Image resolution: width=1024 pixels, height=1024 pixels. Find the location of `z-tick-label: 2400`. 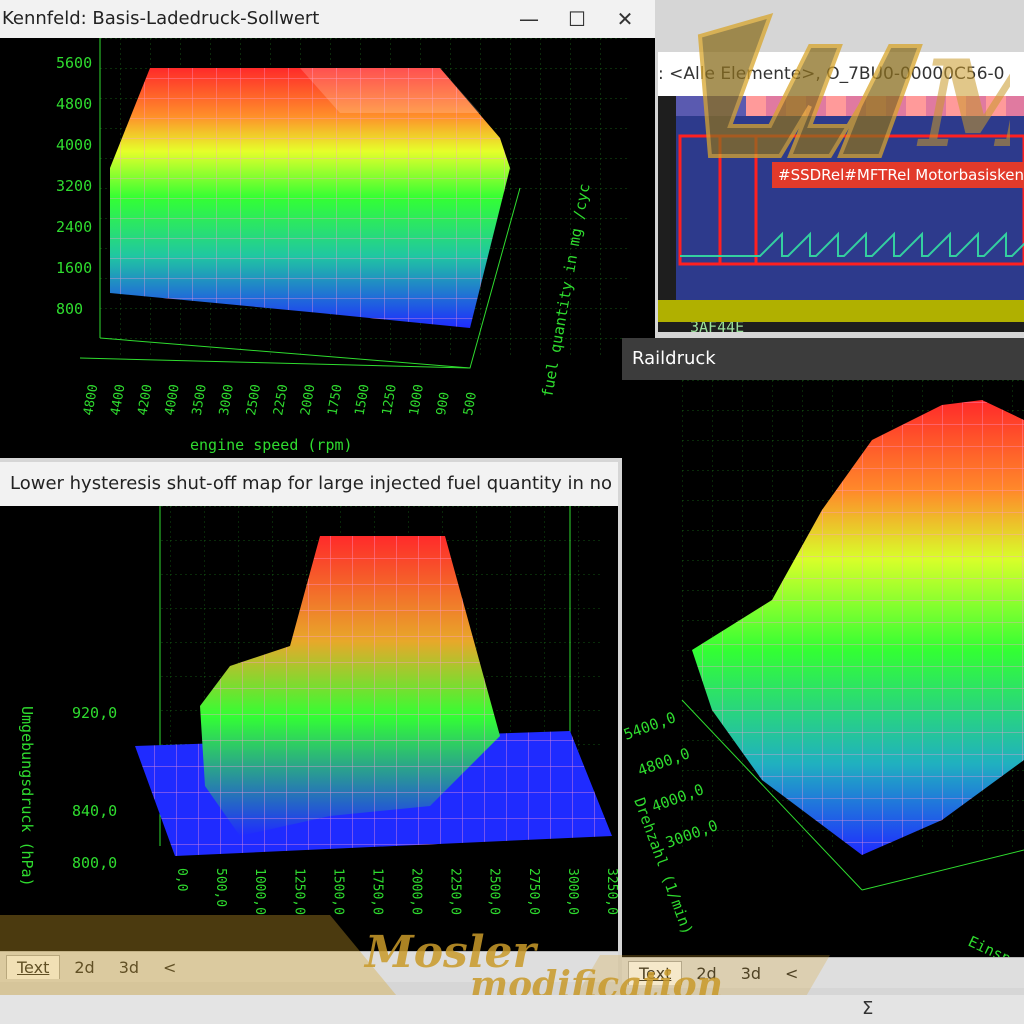

z-tick-label: 2400 is located at coordinates (74, 227).